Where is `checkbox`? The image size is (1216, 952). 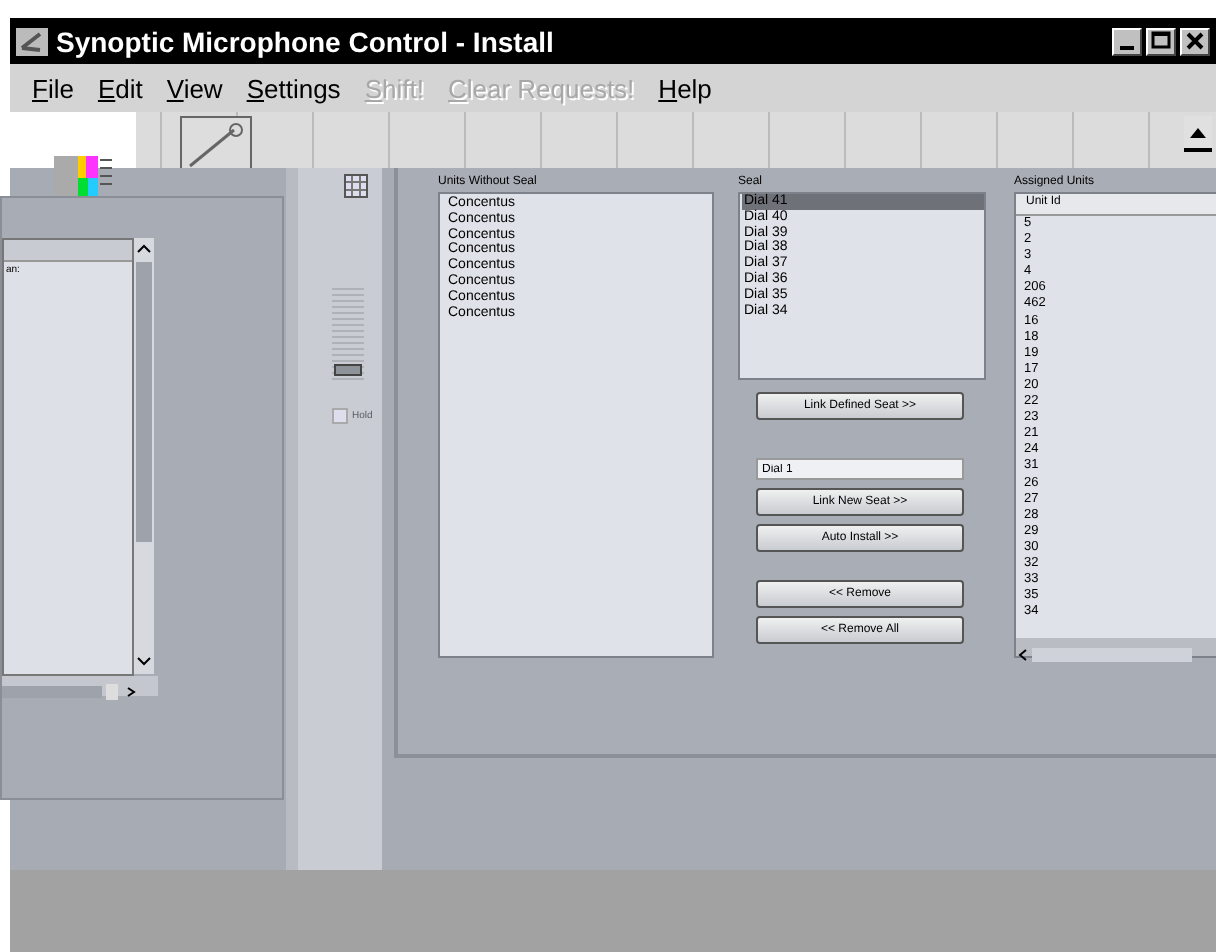
checkbox is located at coordinates (340, 416).